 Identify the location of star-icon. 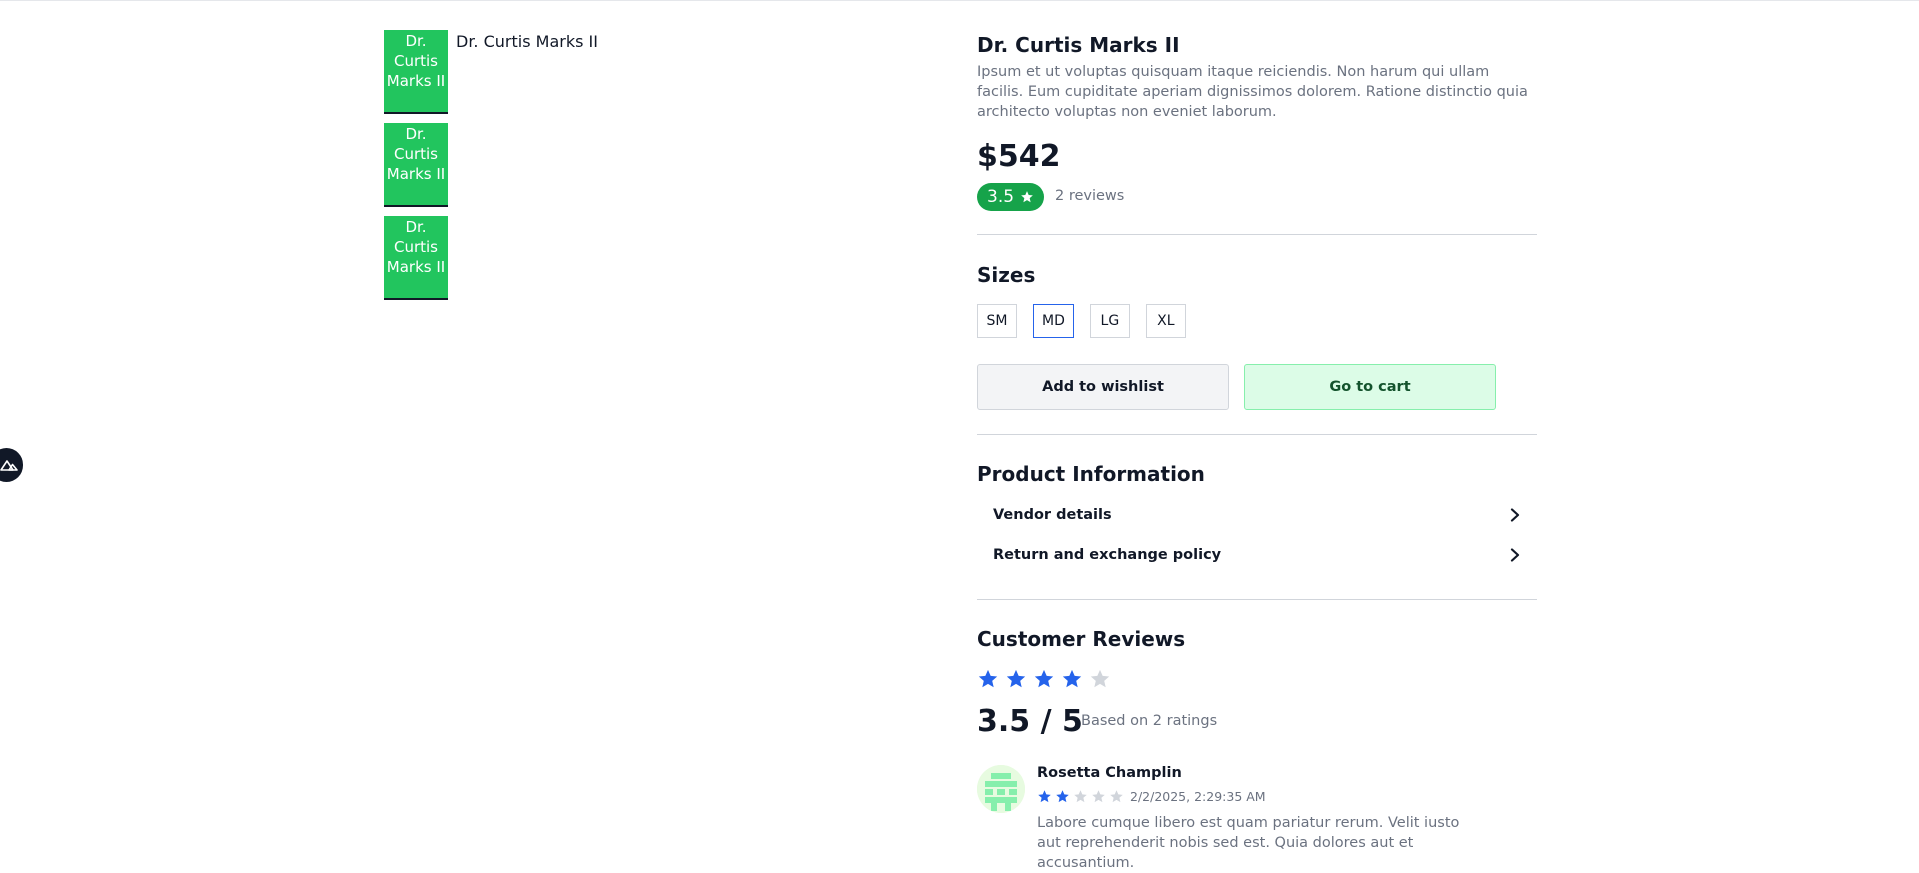
(1027, 197).